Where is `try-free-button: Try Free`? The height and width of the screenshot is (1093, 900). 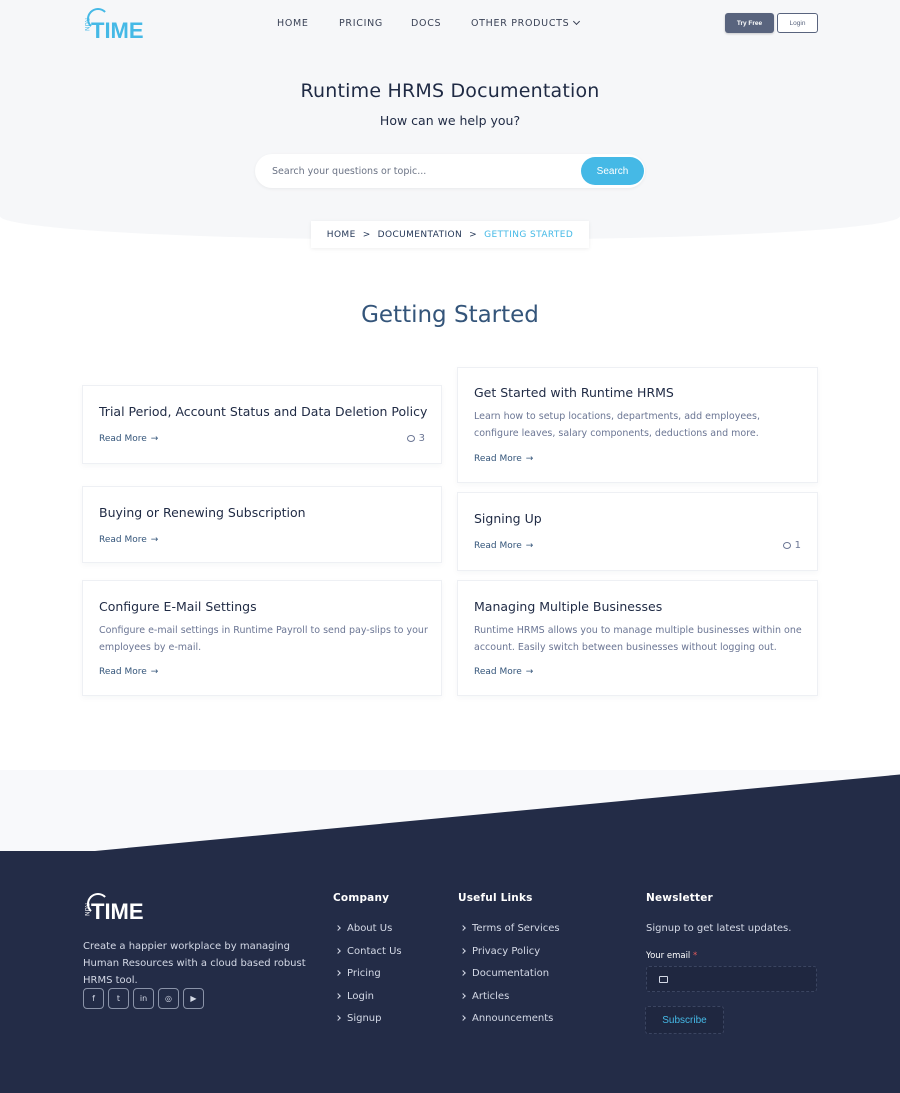 try-free-button: Try Free is located at coordinates (749, 23).